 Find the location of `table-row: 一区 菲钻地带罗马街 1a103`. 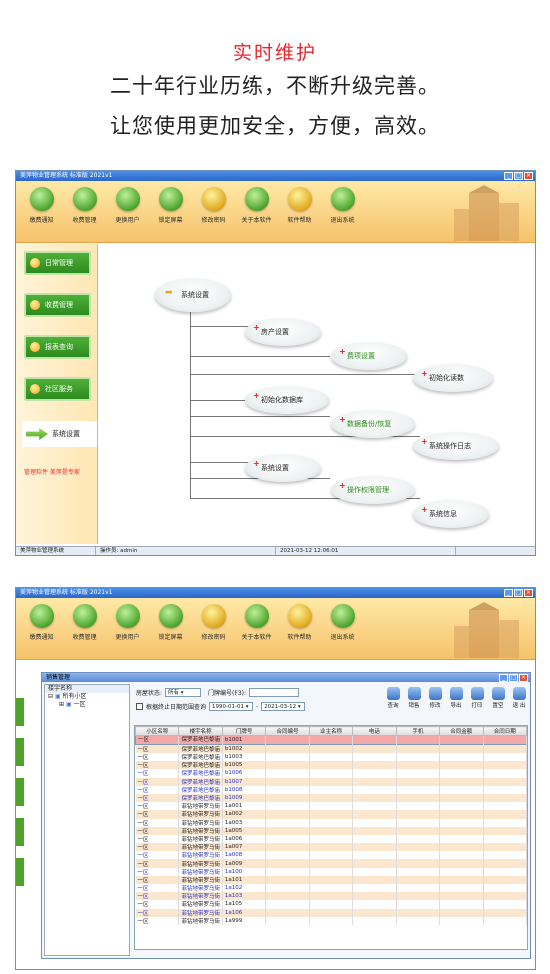

table-row: 一区 菲钻地带罗马街 1a103 is located at coordinates (331, 896).